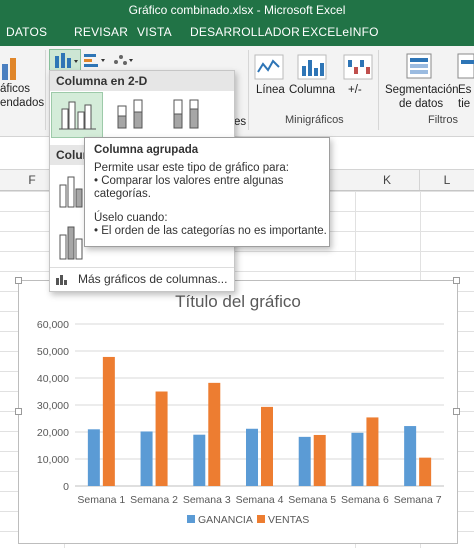  Describe the element at coordinates (314, 120) in the screenshot. I see `sparklines-group-label: Minigráficos` at that location.